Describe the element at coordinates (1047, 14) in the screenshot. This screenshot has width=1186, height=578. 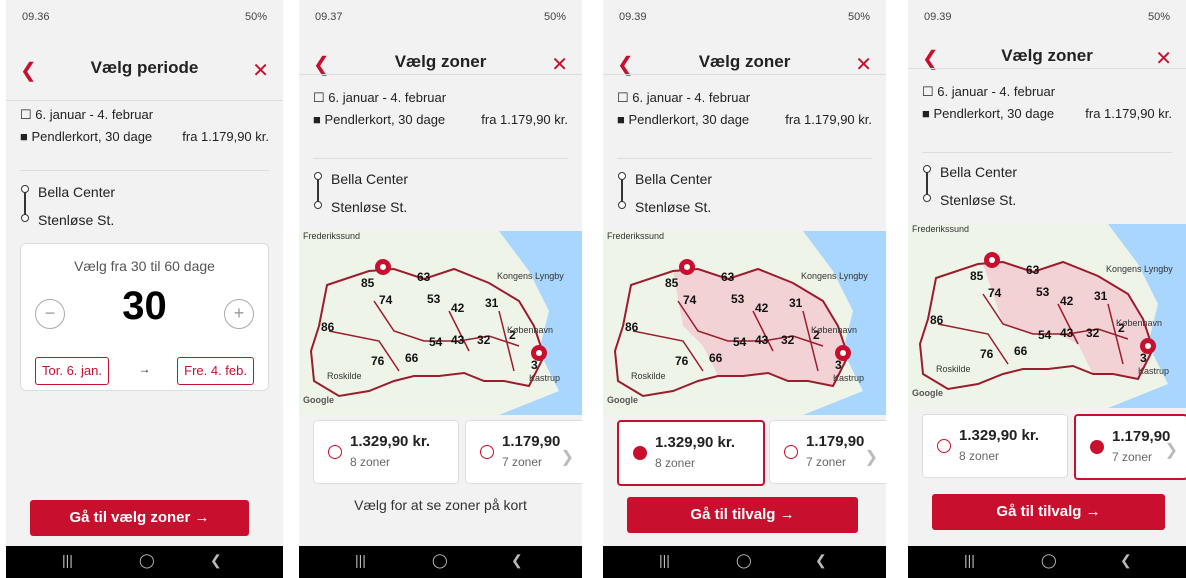
I see `status-bar: 09.39 50%` at that location.